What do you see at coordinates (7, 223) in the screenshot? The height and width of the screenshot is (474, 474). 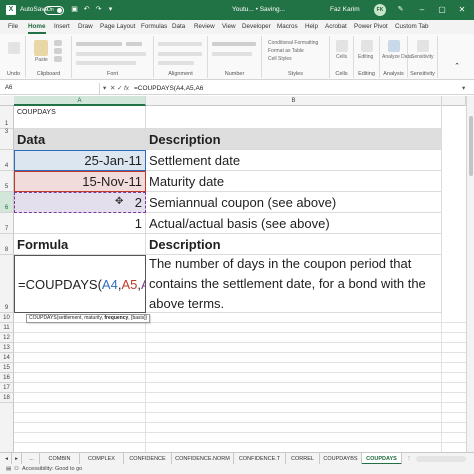 I see `row-header-7: 7` at bounding box center [7, 223].